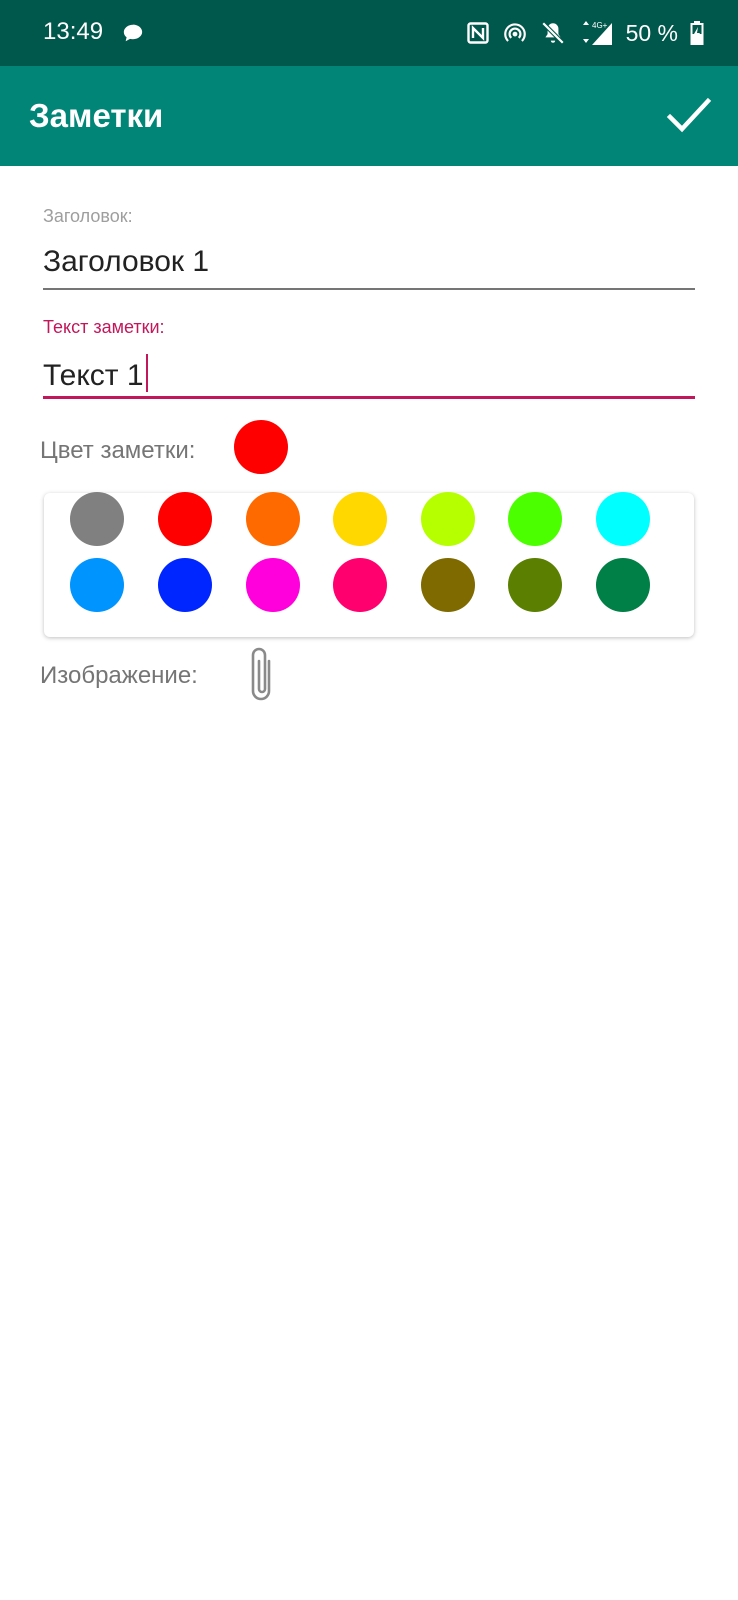 This screenshot has height=1600, width=738. I want to click on app-title: Заметки, so click(96, 115).